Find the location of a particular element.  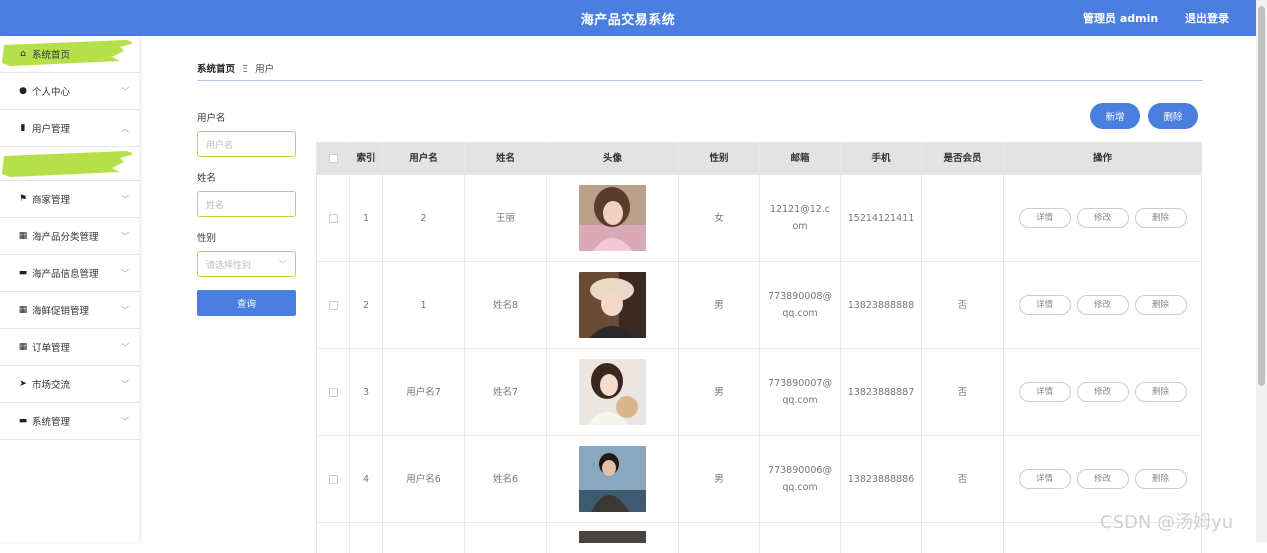

sidebar-item-categories: ▦ 海产品分类管理 ﹀ is located at coordinates (69, 236).